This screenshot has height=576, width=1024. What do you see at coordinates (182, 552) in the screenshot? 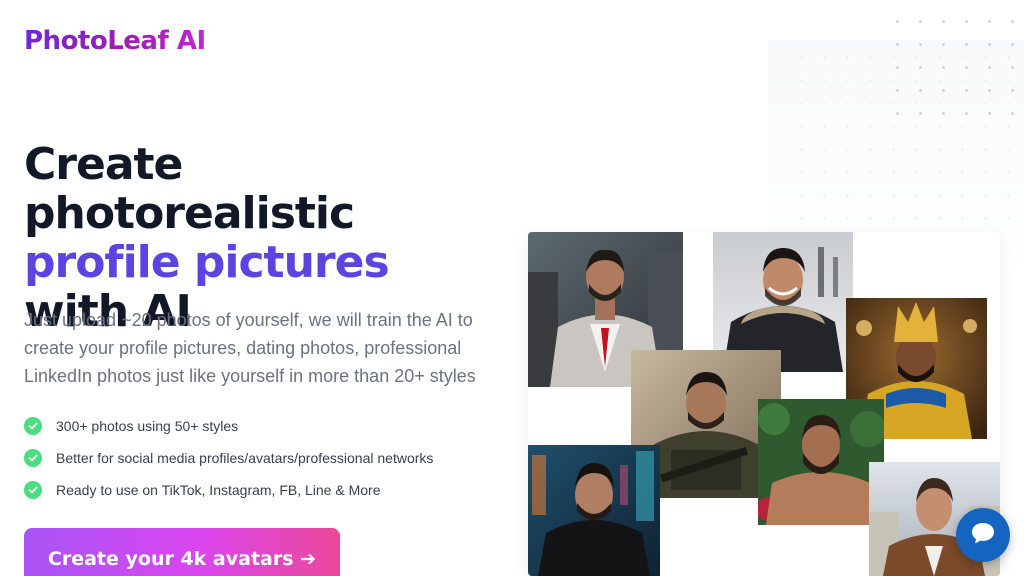
I see `create-avatars-button: Create your 4k avatars ➔` at bounding box center [182, 552].